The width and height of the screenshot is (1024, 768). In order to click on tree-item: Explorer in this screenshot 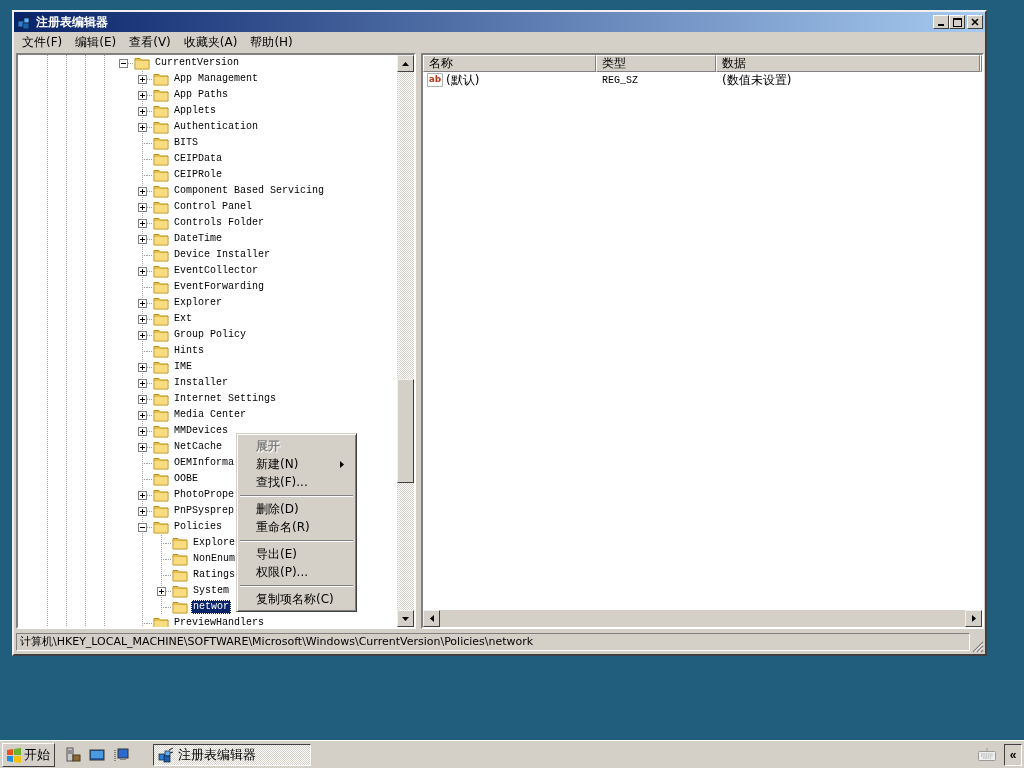, I will do `click(198, 303)`.